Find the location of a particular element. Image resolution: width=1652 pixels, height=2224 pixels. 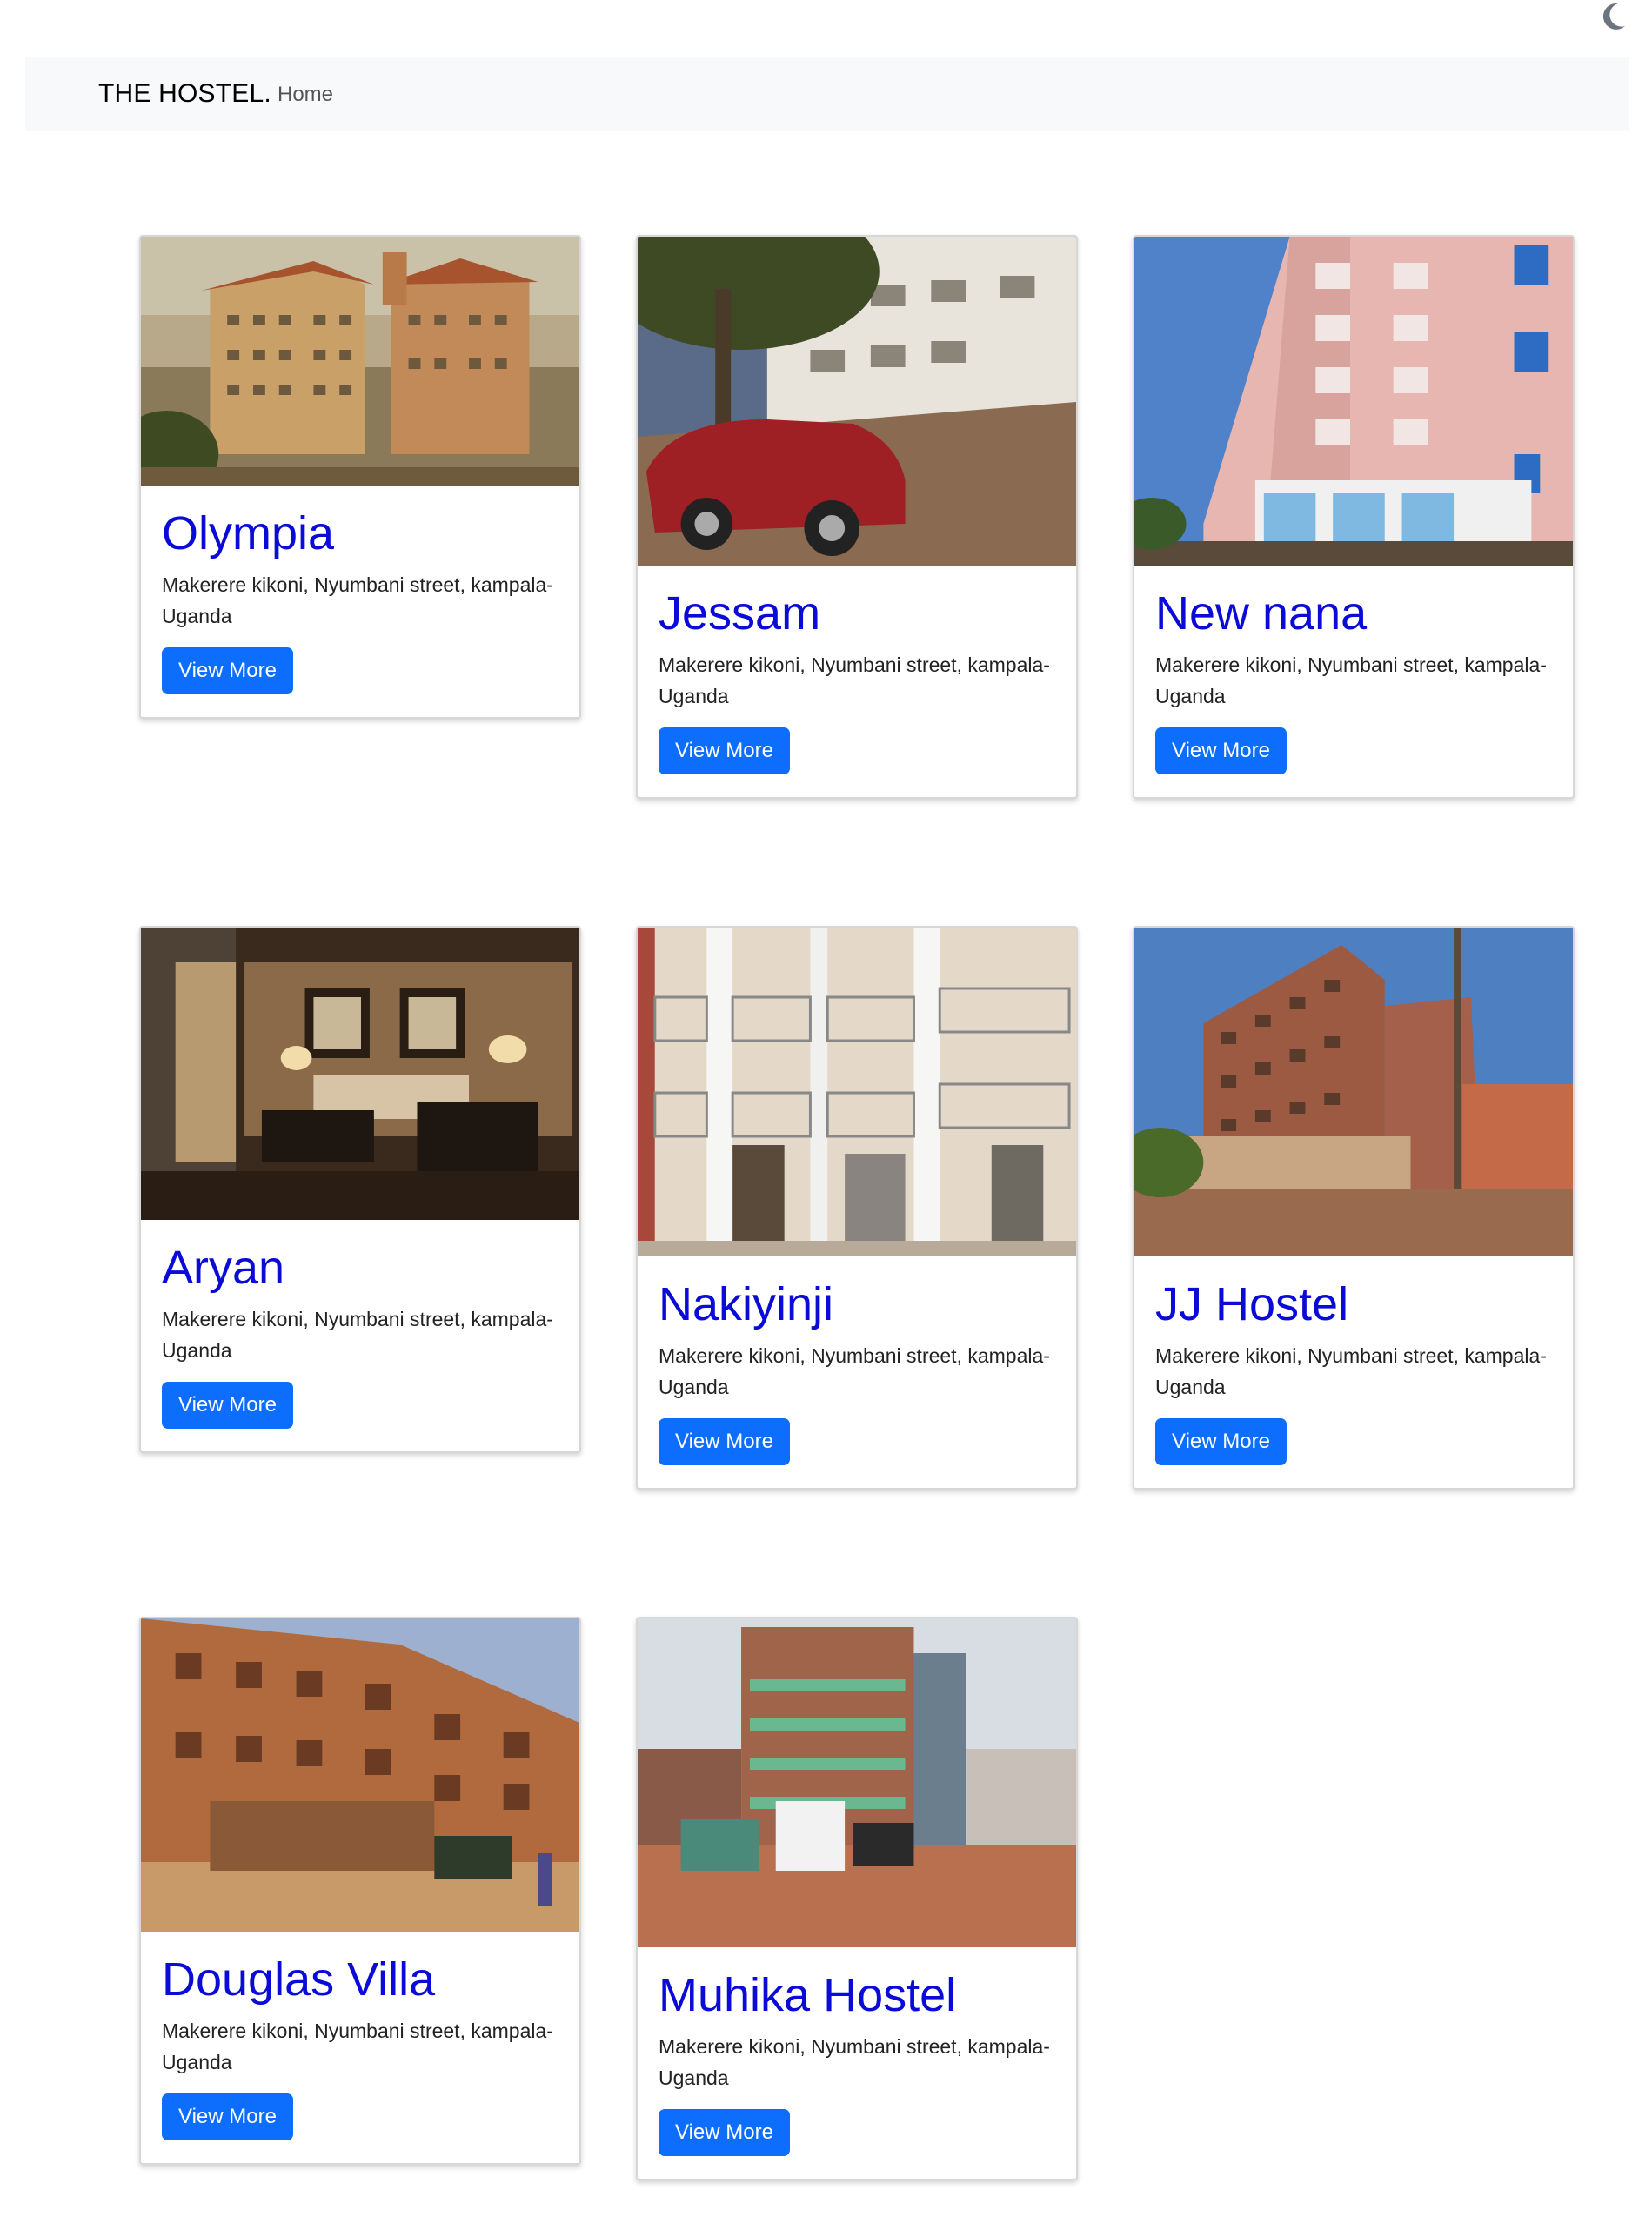

hostel-name: Muhika Hostel is located at coordinates (808, 1995).